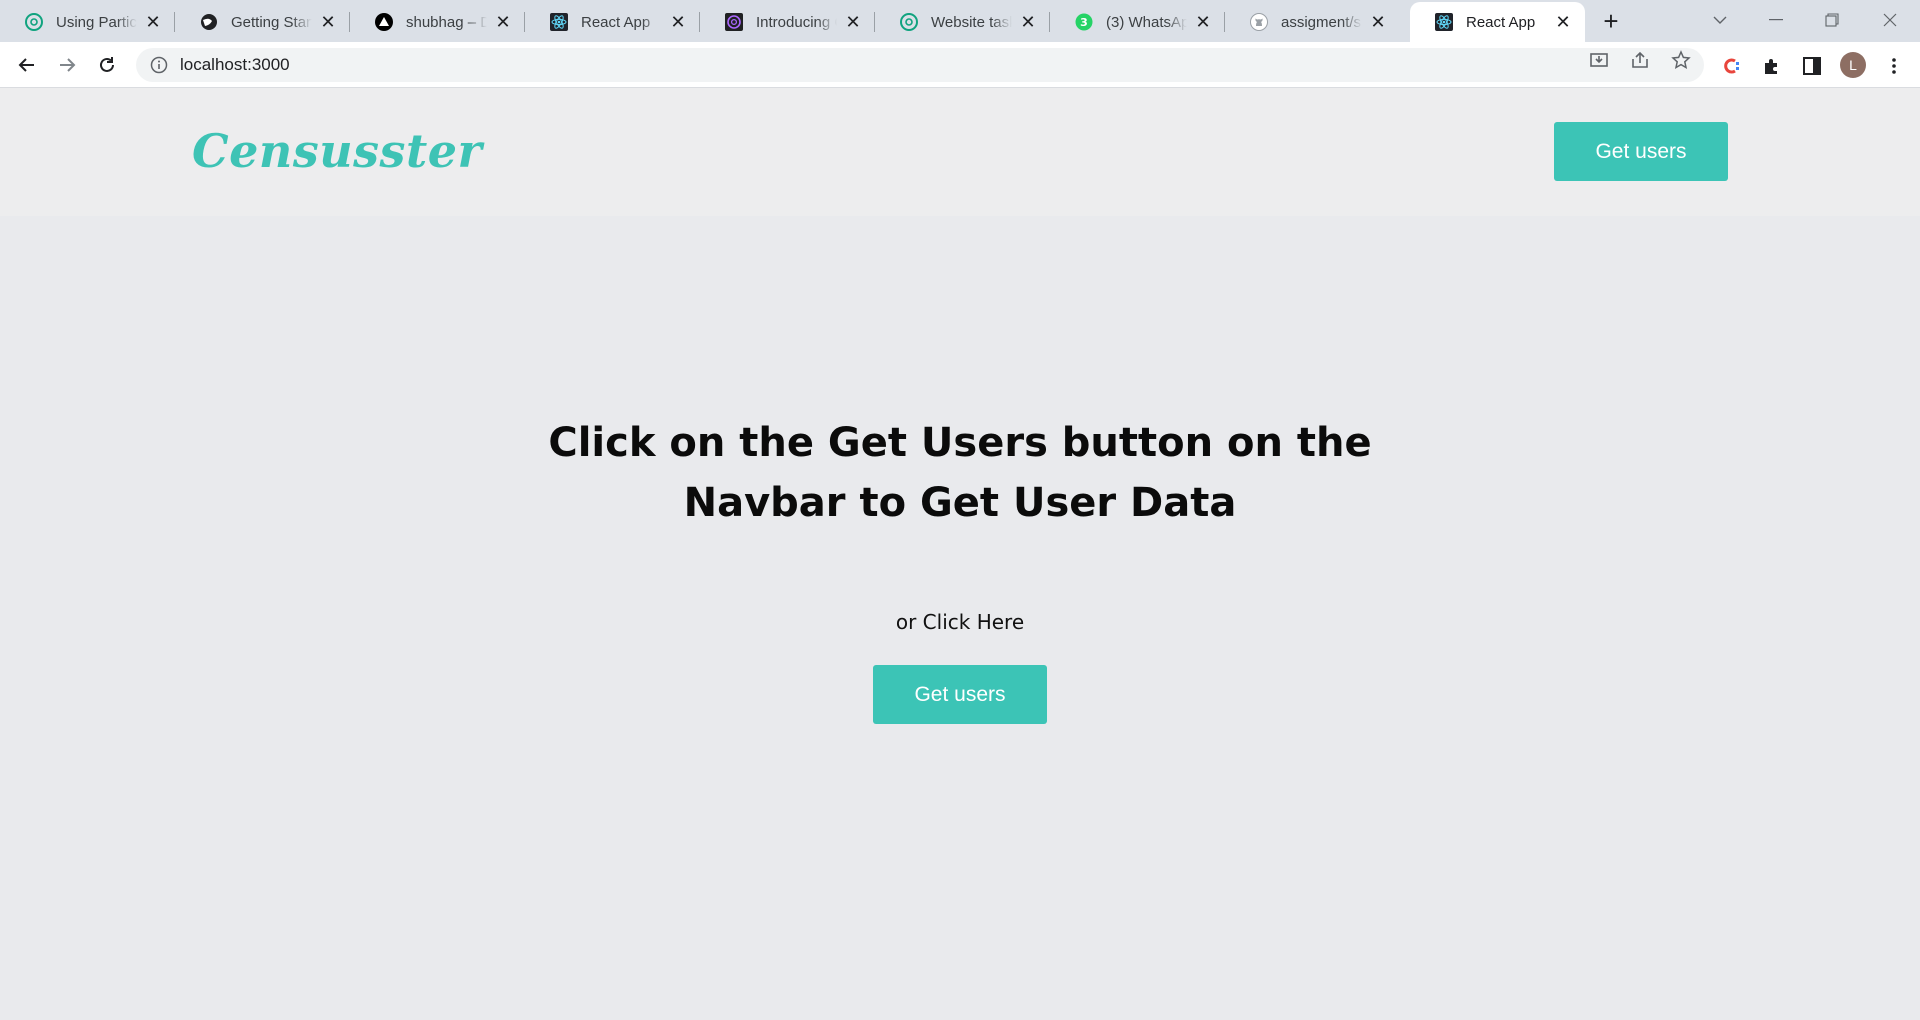 This screenshot has width=1920, height=1020. I want to click on navbar-get-users-button: Get users, so click(1641, 151).